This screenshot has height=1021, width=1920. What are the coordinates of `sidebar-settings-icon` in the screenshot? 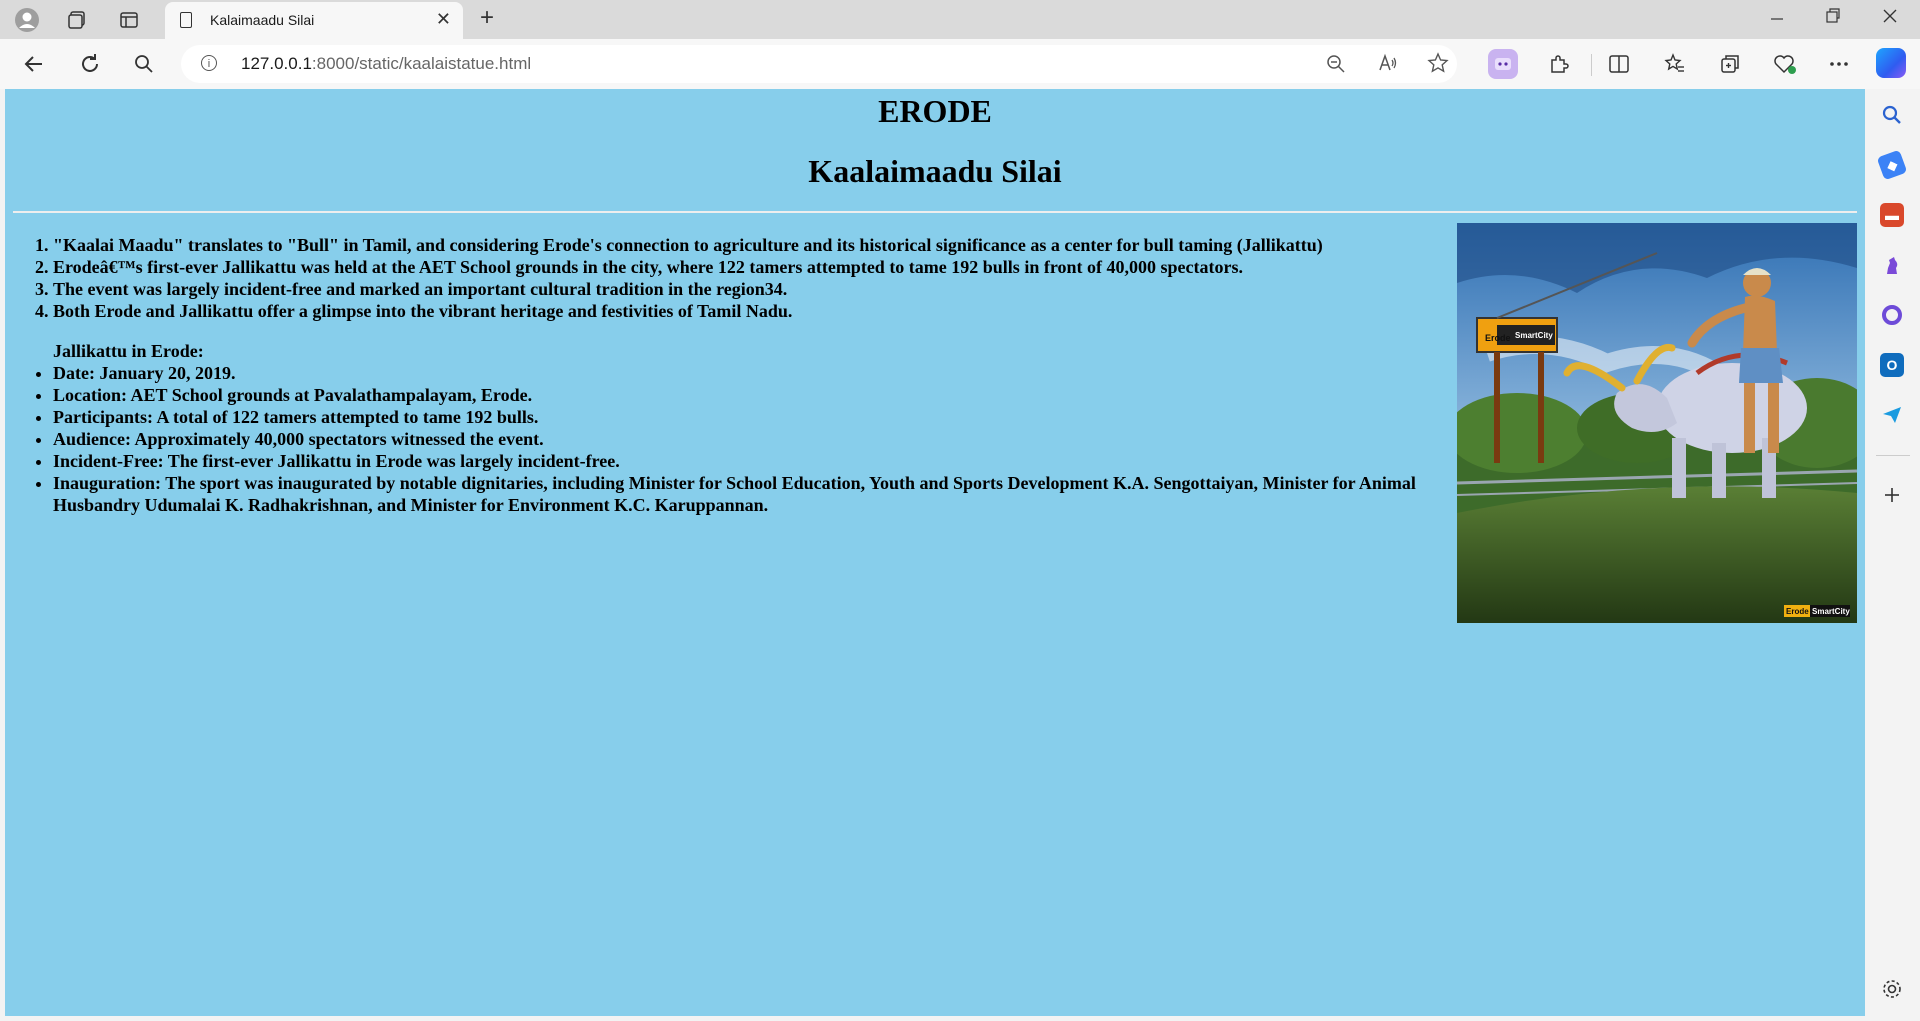 It's located at (1892, 989).